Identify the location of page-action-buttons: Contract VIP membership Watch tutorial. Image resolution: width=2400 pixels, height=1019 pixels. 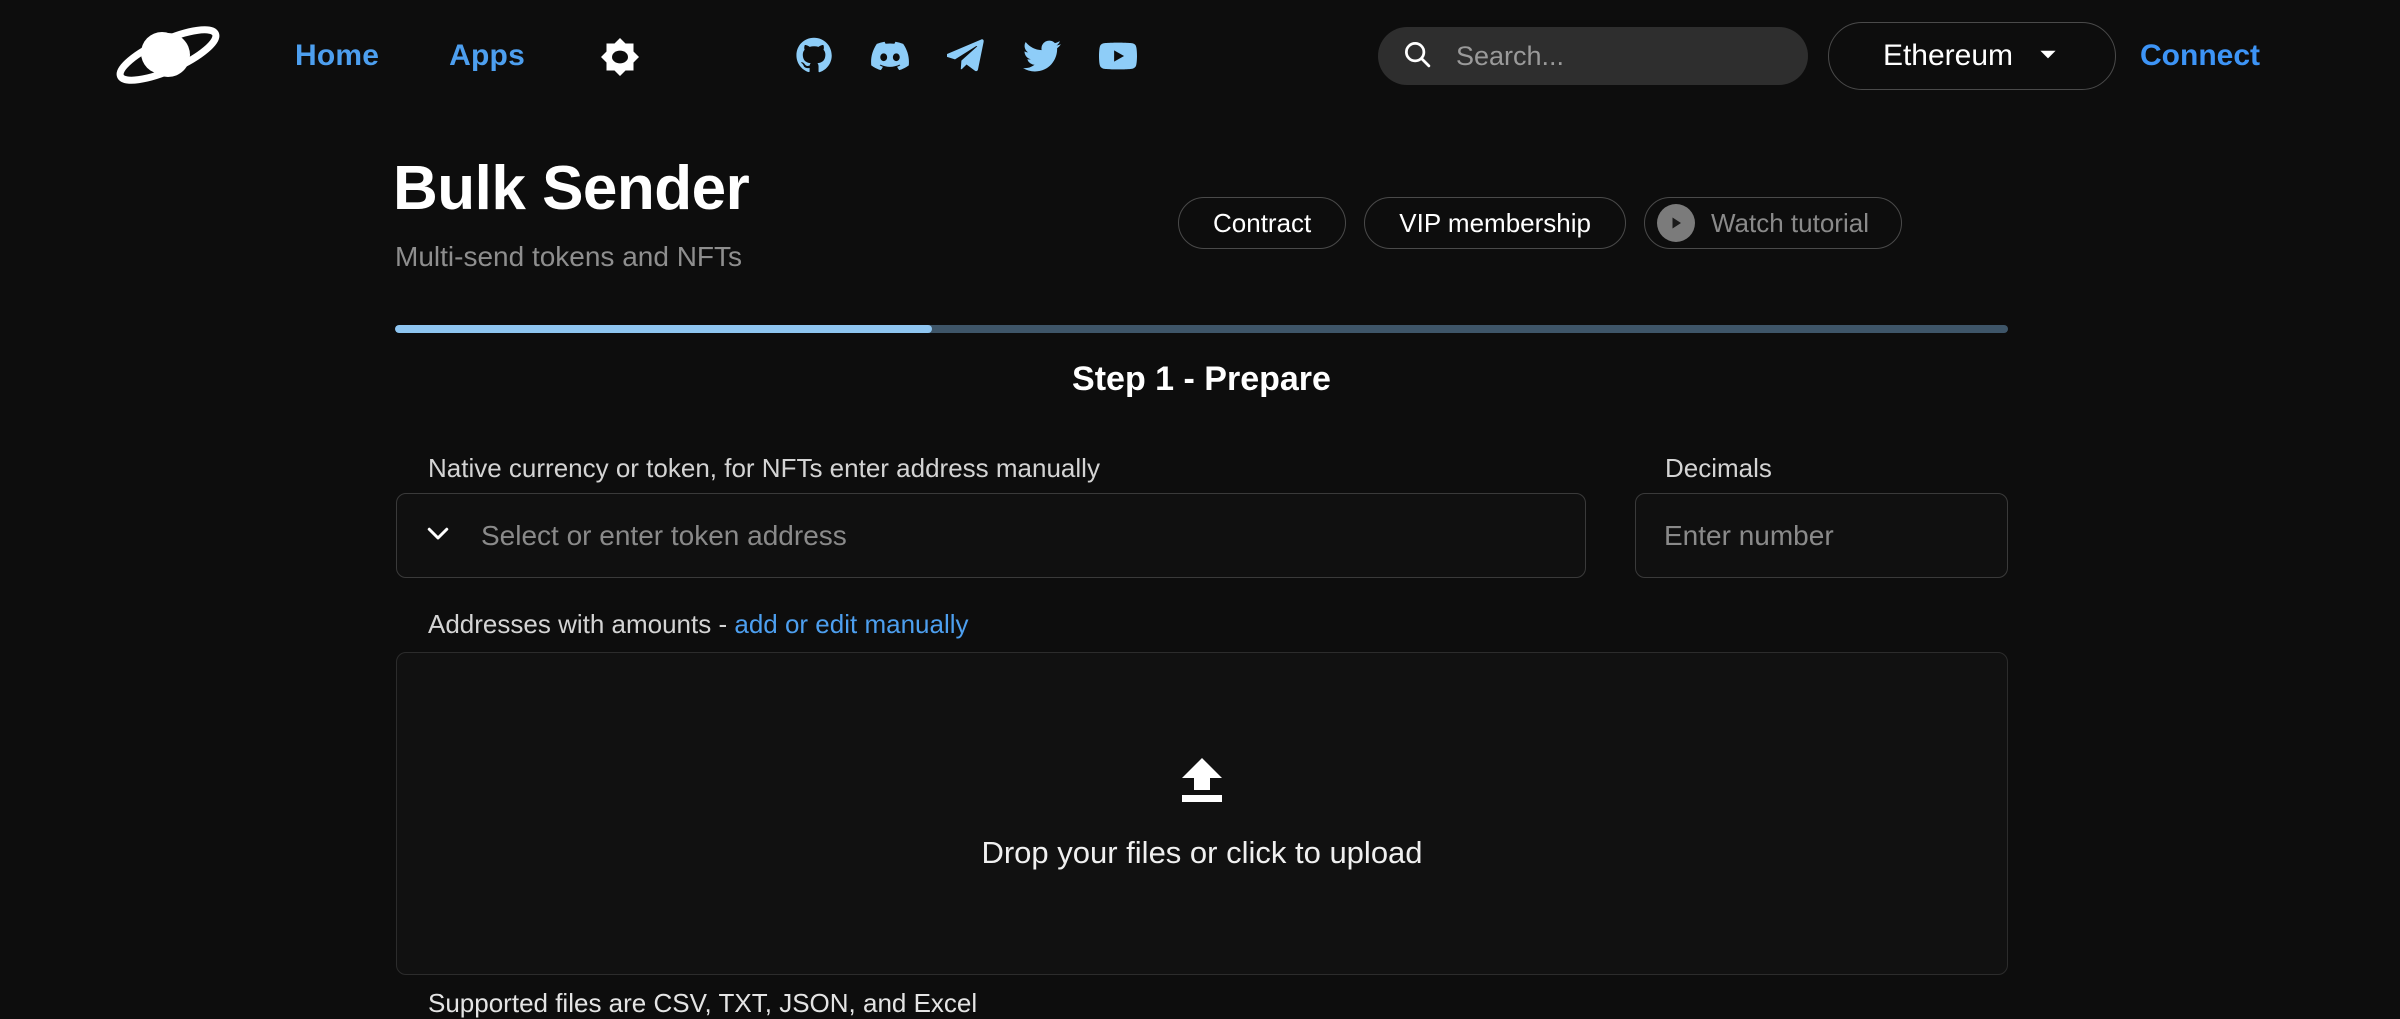
(1540, 223).